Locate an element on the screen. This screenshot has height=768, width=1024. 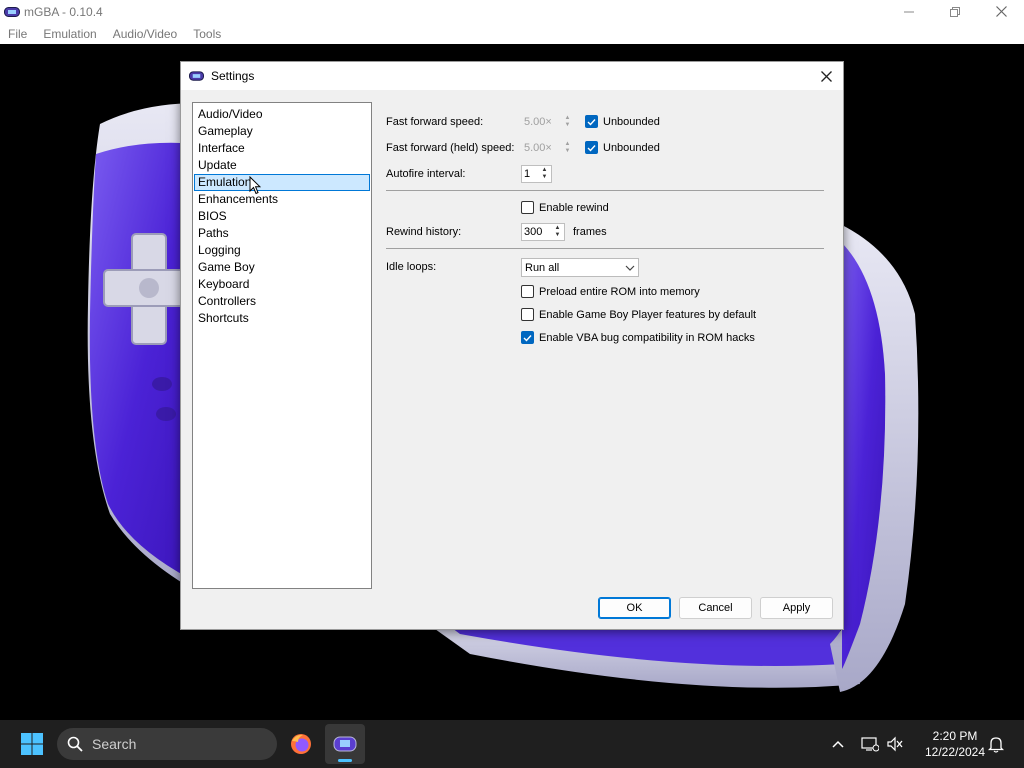
ffh-speed-spinbox: 5.00× ▲ ▼ is located at coordinates (548, 148).